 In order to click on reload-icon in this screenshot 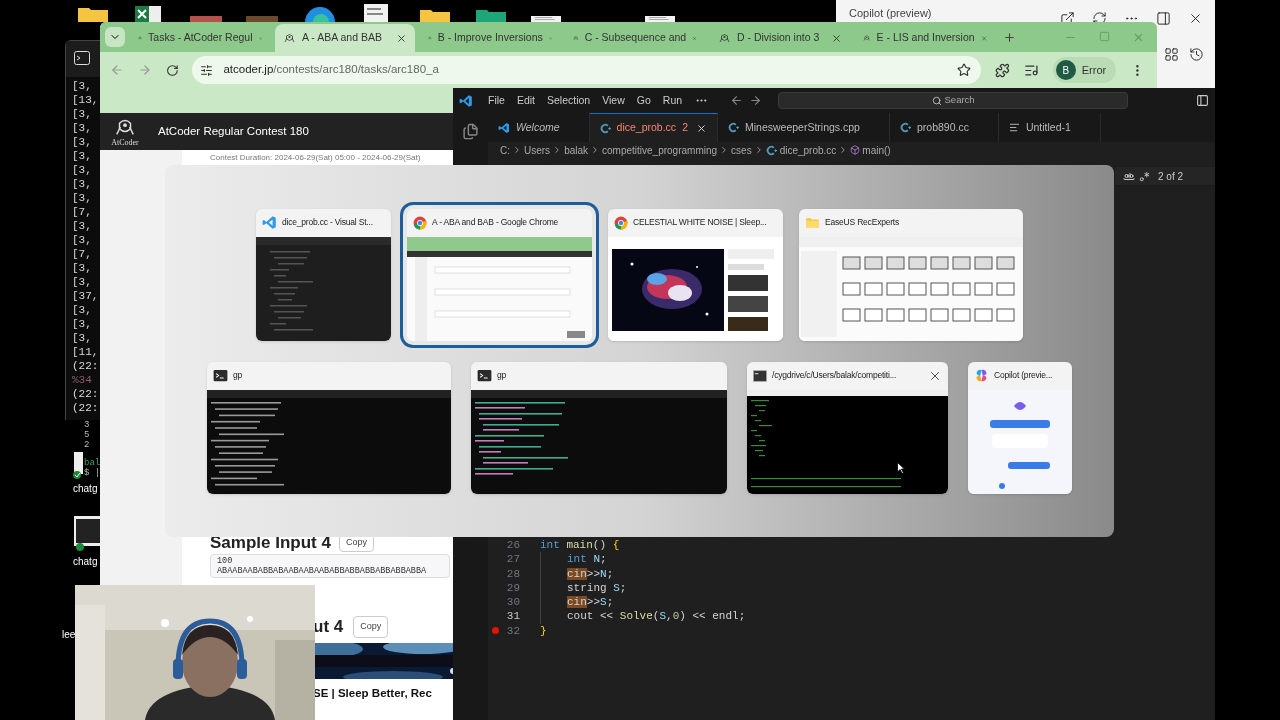, I will do `click(172, 70)`.